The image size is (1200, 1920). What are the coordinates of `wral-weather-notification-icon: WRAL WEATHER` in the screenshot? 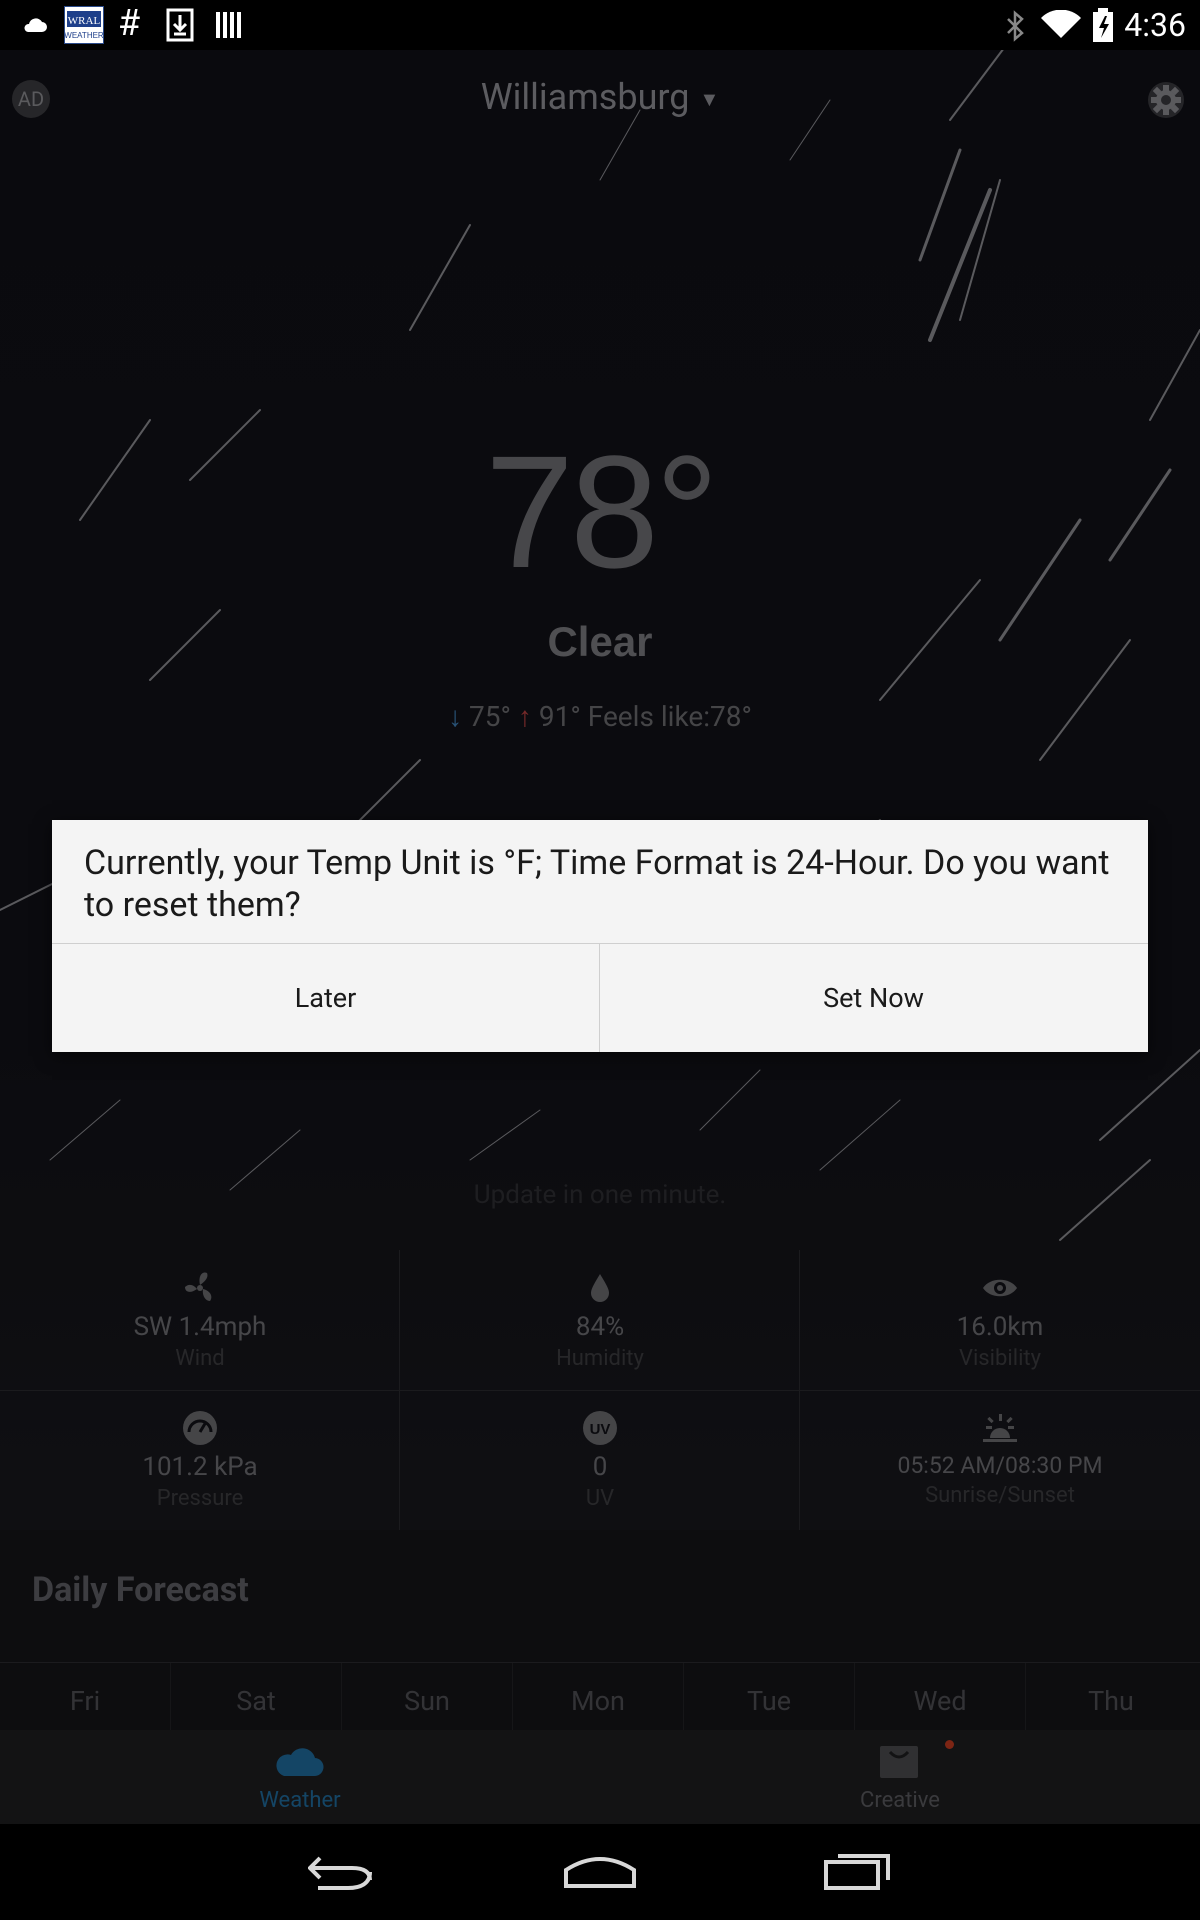 It's located at (84, 25).